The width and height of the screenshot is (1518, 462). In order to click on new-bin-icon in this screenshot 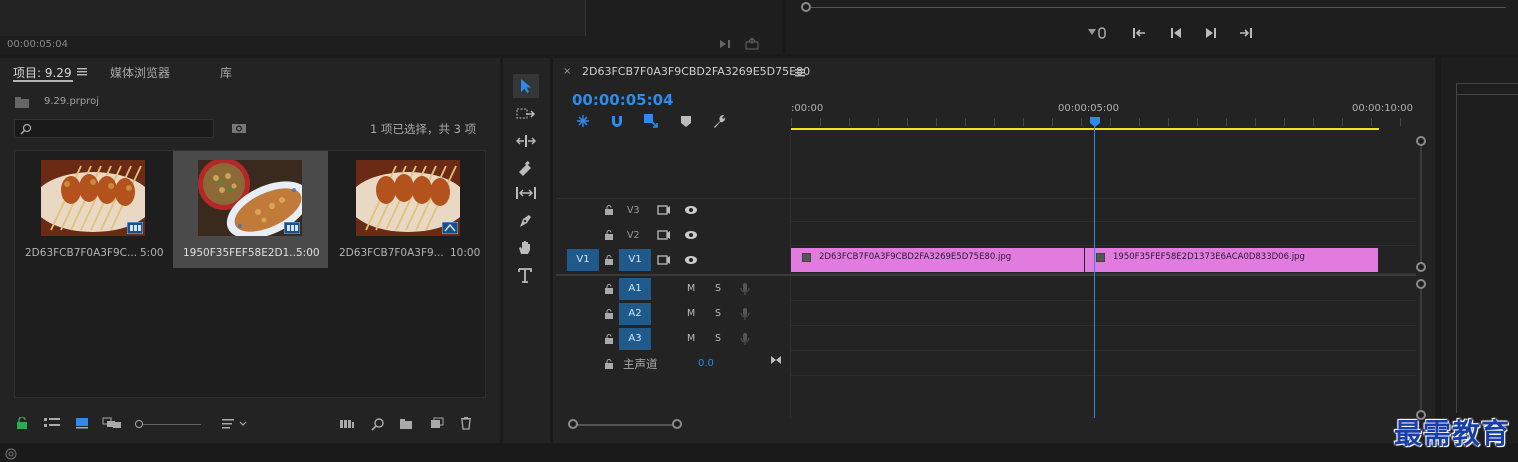, I will do `click(406, 424)`.